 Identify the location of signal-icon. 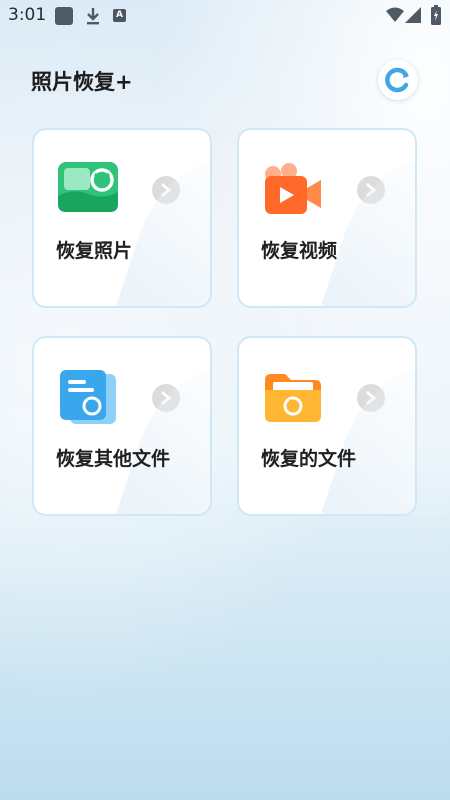
(413, 17).